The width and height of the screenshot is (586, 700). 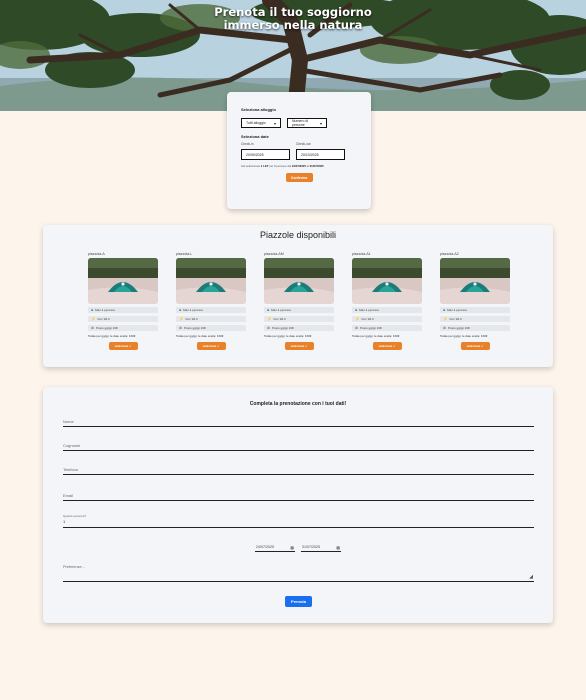 What do you see at coordinates (247, 144) in the screenshot?
I see `checkin-label: Check-in` at bounding box center [247, 144].